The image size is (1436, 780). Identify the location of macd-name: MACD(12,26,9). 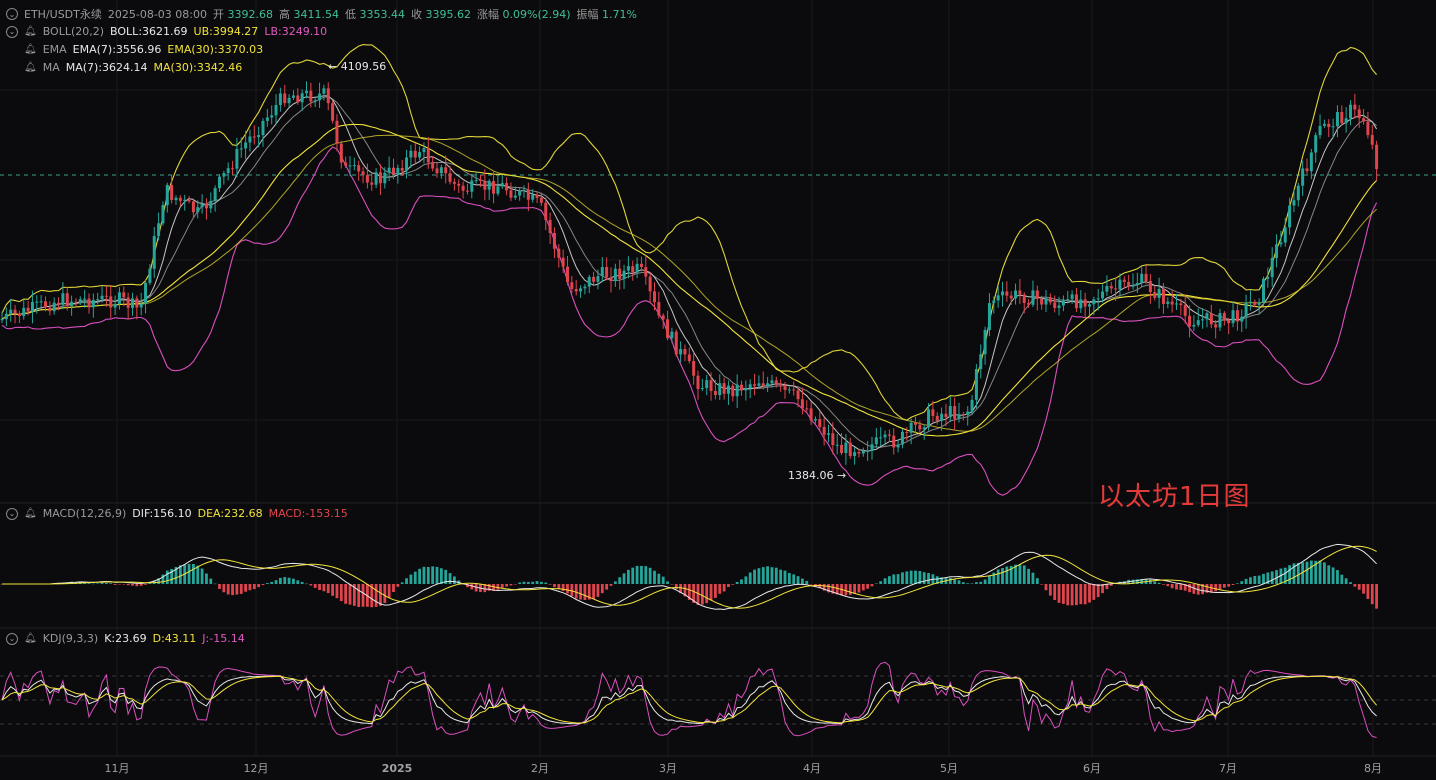
(85, 513).